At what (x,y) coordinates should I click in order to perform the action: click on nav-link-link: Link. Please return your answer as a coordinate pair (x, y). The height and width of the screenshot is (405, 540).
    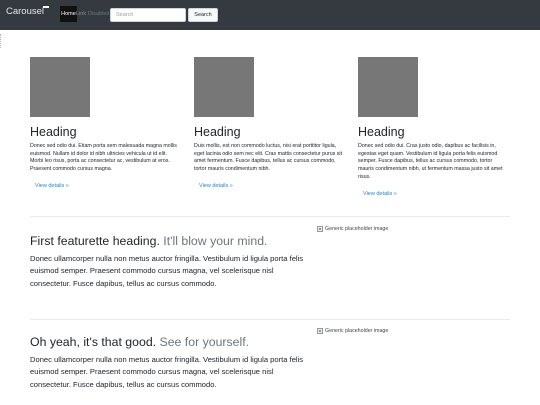
    Looking at the image, I should click on (81, 14).